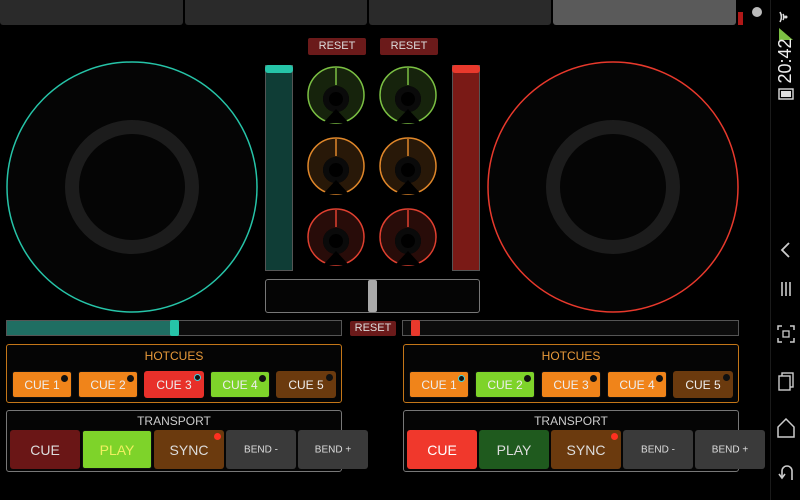  I want to click on deck-a-volume-level, so click(279, 168).